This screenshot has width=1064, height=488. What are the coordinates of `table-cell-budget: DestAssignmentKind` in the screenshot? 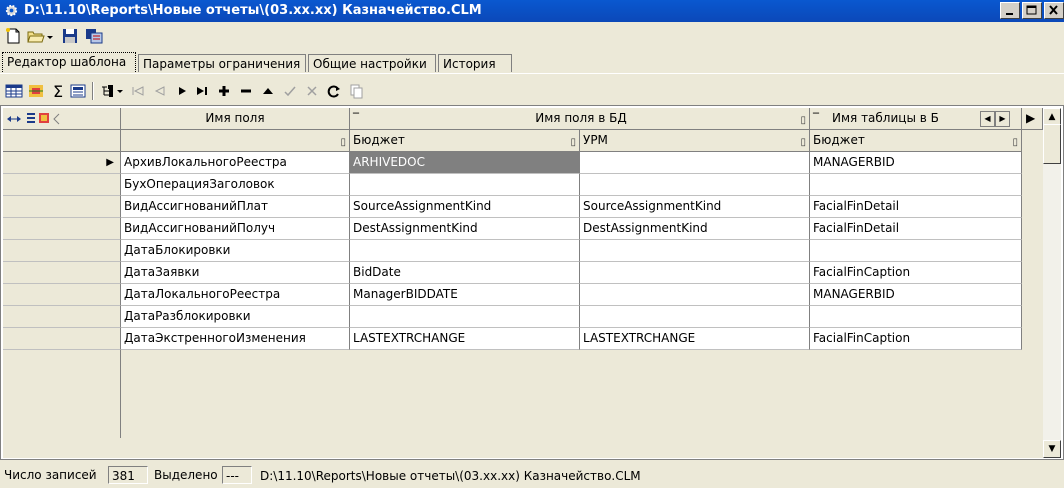 It's located at (465, 229).